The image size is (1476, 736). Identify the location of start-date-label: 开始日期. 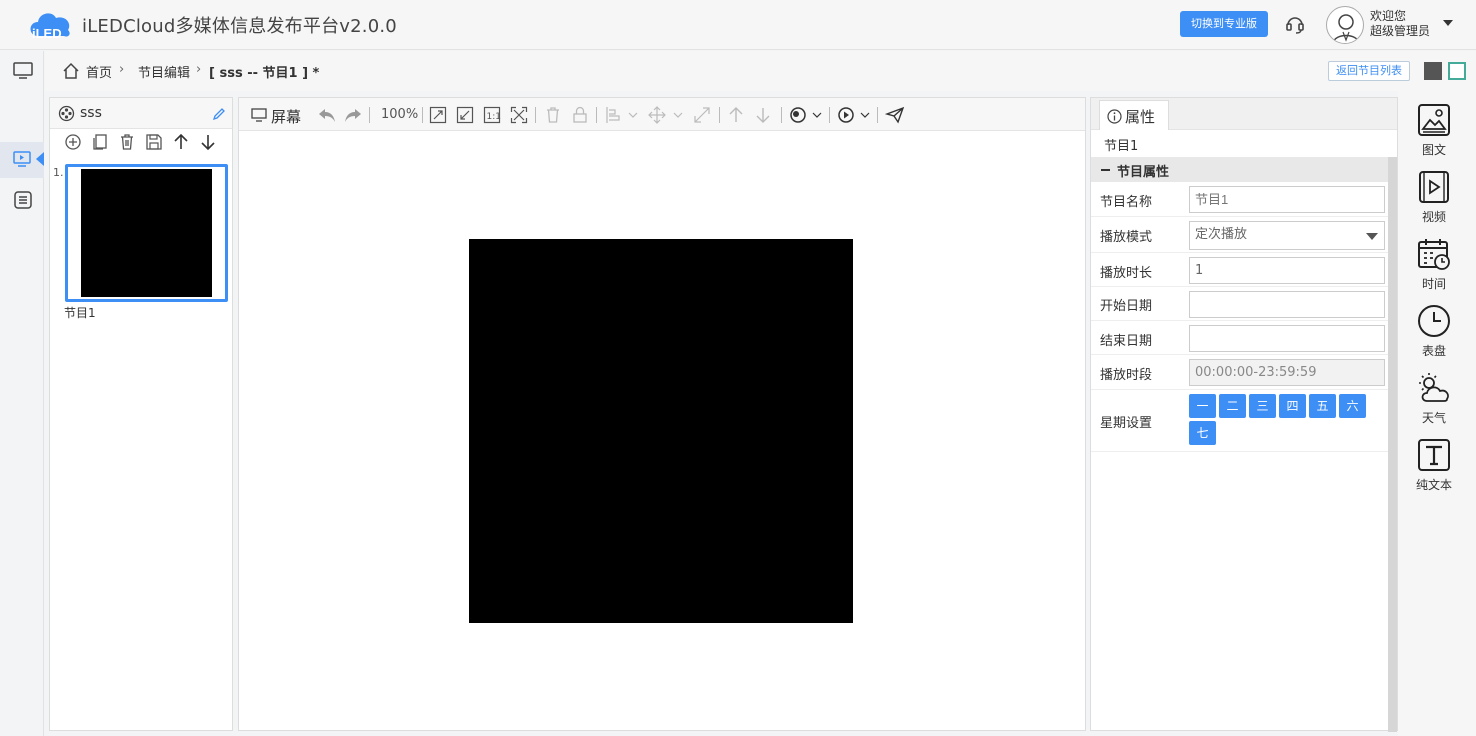
(1126, 306).